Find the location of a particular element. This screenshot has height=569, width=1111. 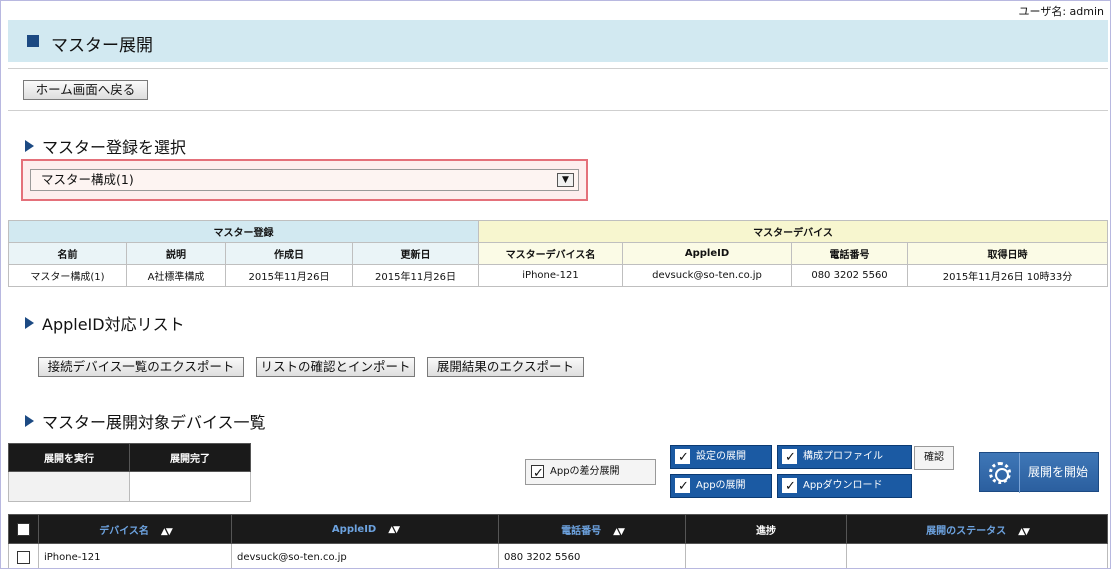

col-appleid: AppleID ▲▼ is located at coordinates (365, 529).